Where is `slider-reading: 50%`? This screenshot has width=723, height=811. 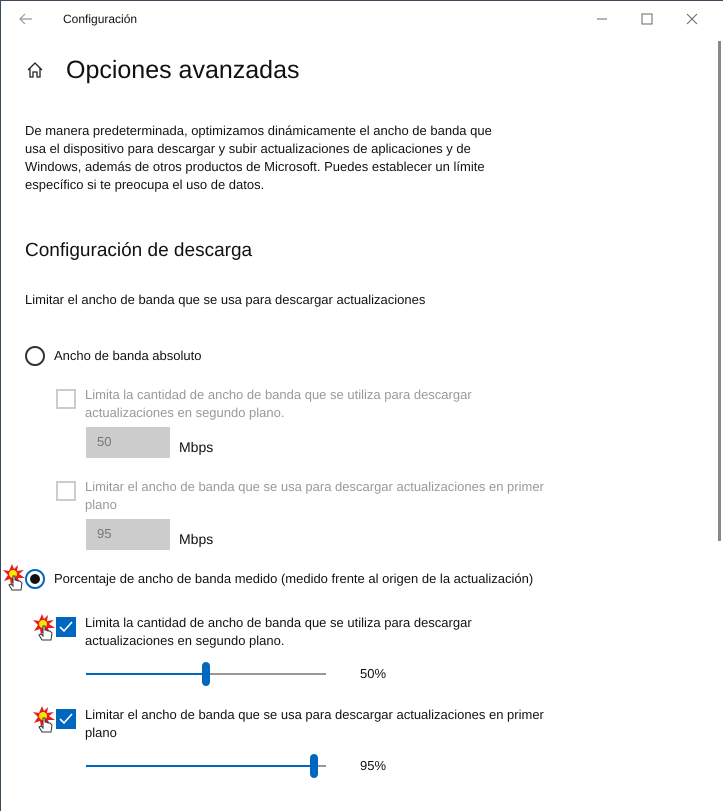 slider-reading: 50% is located at coordinates (373, 673).